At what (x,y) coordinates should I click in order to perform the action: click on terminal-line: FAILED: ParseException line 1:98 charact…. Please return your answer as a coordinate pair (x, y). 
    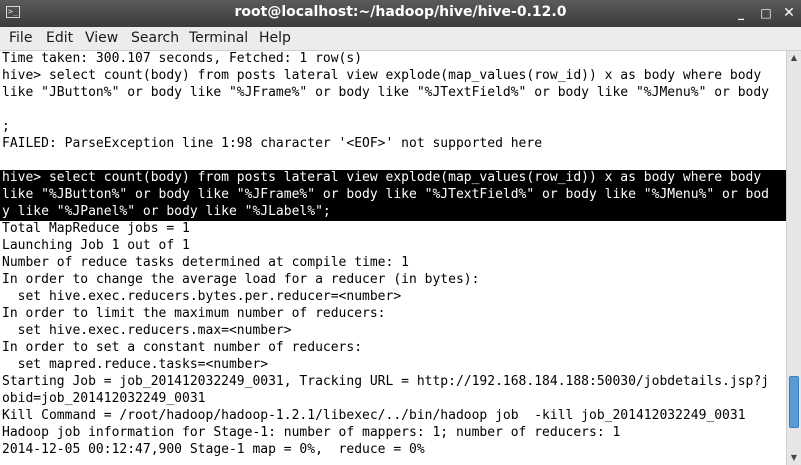
    Looking at the image, I should click on (272, 143).